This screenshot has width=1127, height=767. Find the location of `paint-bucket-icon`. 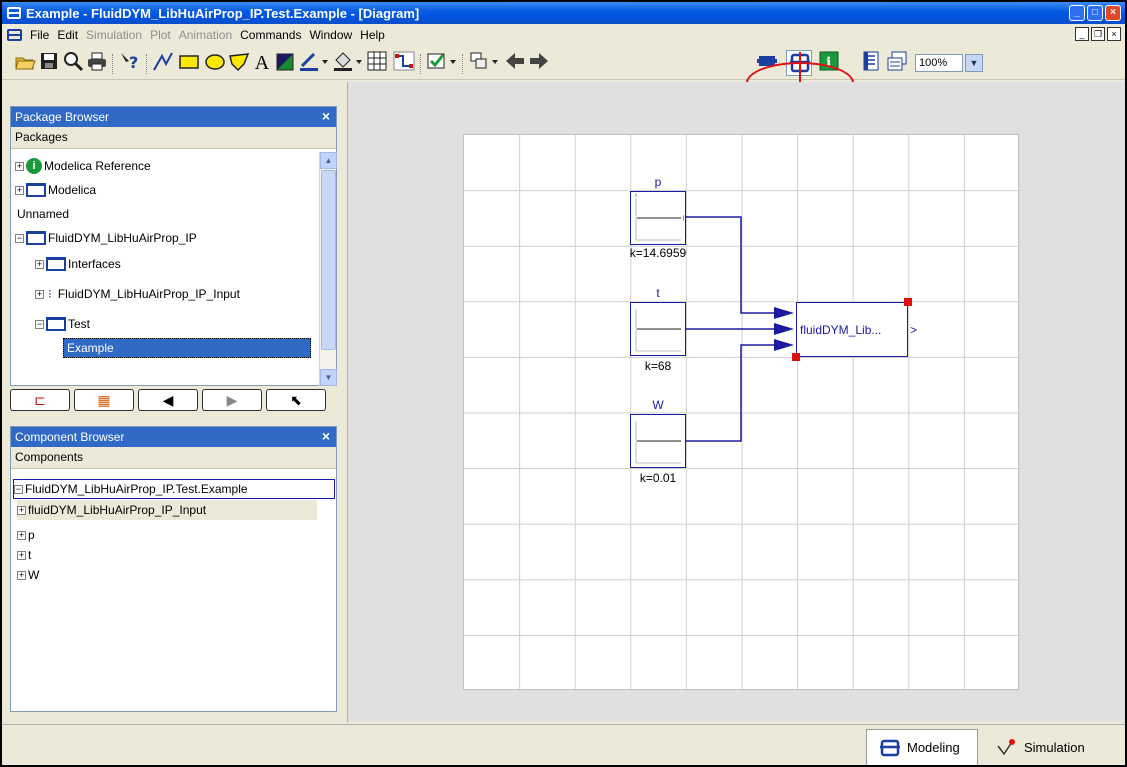

paint-bucket-icon is located at coordinates (347, 63).